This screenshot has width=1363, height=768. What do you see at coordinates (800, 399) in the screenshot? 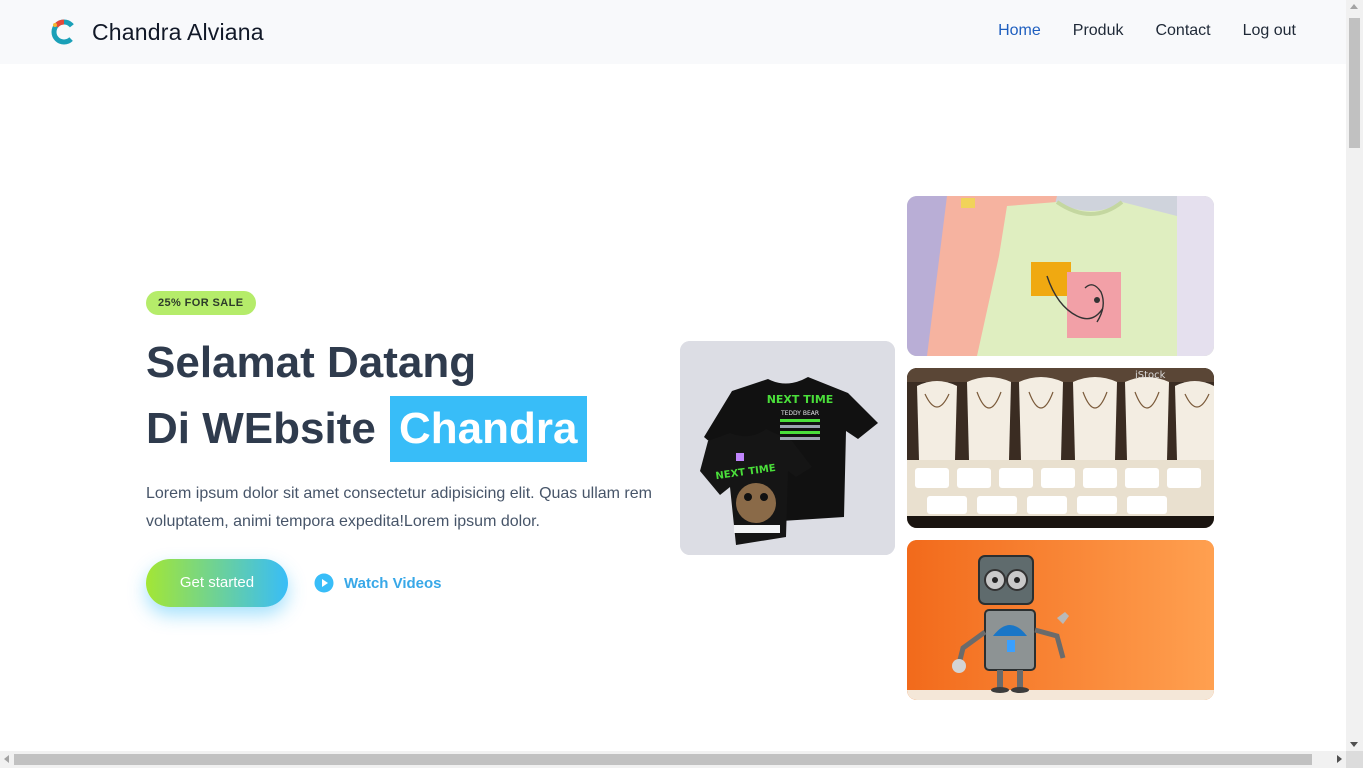
I see `tshirt-print-text-1: NEXT TIME` at bounding box center [800, 399].